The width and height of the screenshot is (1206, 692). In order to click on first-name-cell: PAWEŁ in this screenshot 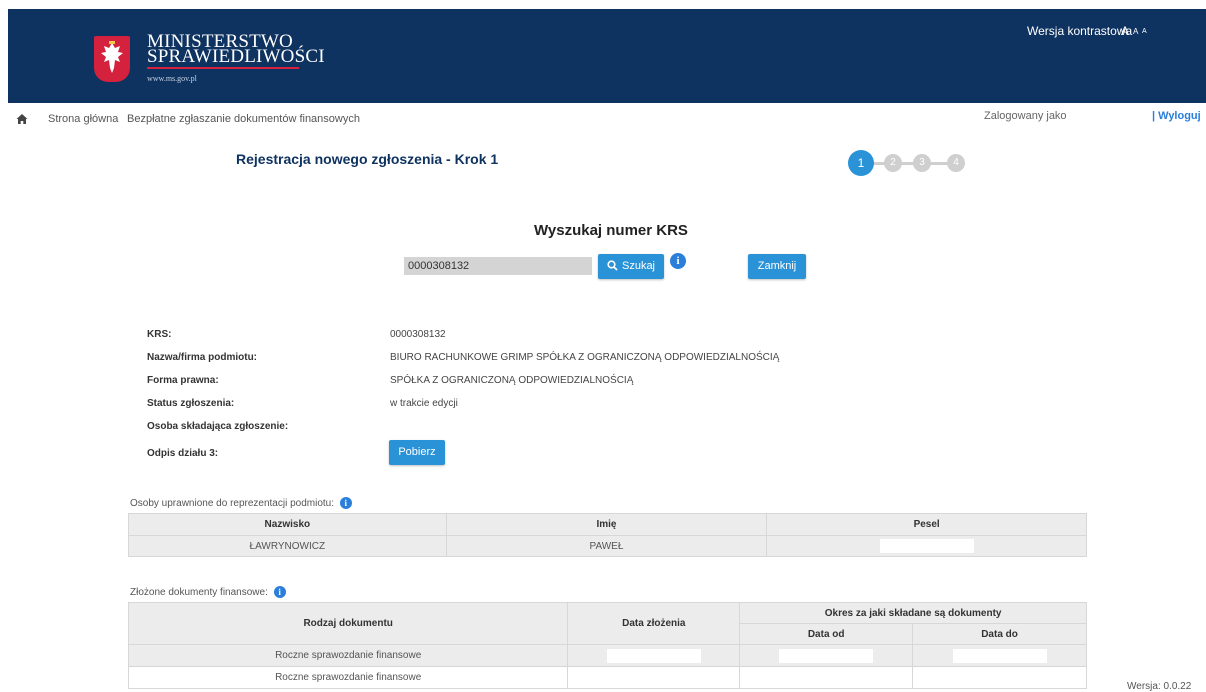, I will do `click(606, 546)`.